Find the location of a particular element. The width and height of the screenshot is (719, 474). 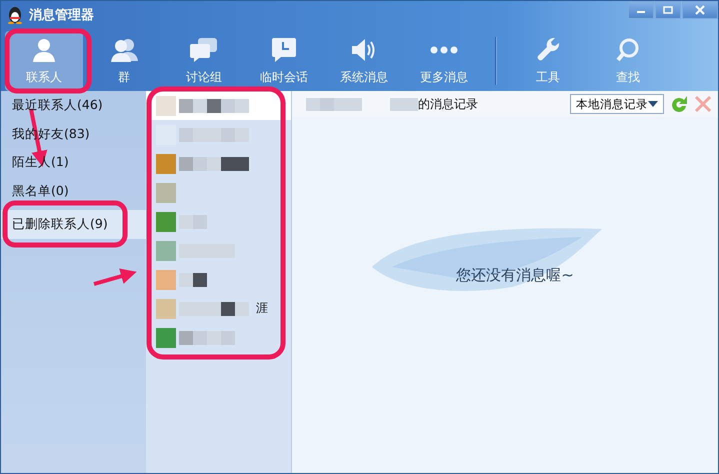

category-item: 已删除联系人(9) is located at coordinates (73, 224).